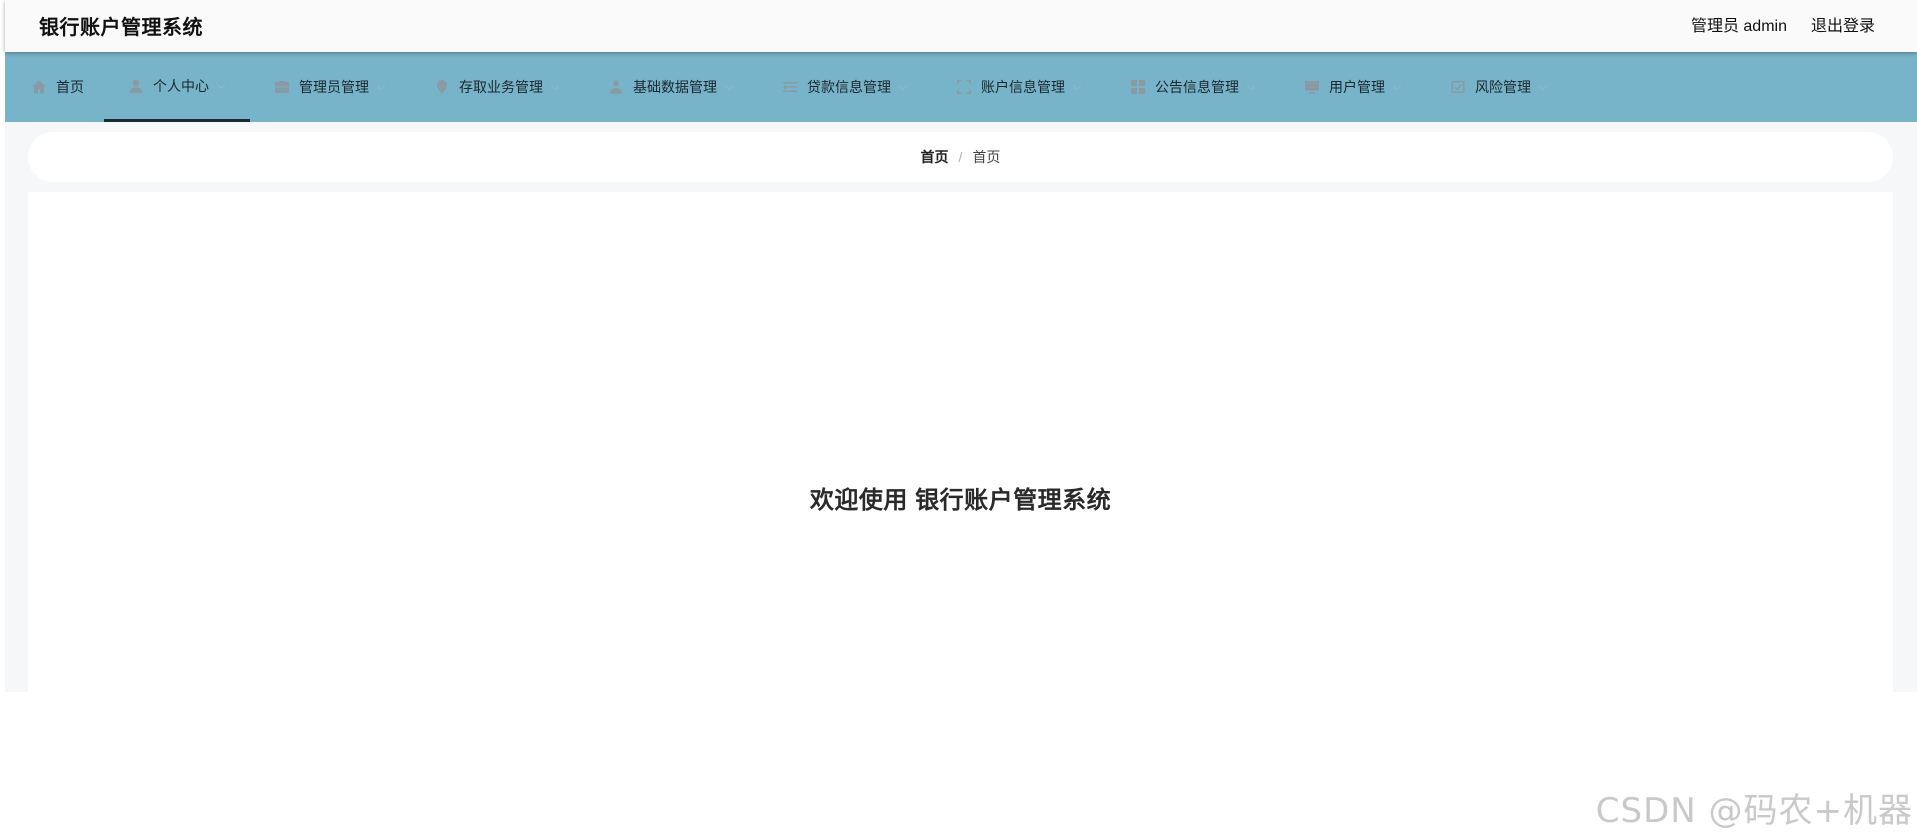  Describe the element at coordinates (1138, 87) in the screenshot. I see `grid-icon` at that location.